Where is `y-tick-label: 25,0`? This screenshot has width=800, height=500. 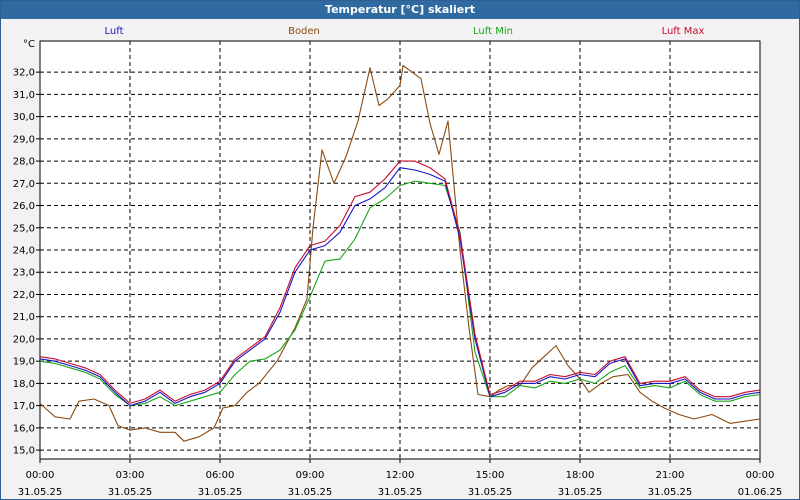 y-tick-label: 25,0 is located at coordinates (24, 228).